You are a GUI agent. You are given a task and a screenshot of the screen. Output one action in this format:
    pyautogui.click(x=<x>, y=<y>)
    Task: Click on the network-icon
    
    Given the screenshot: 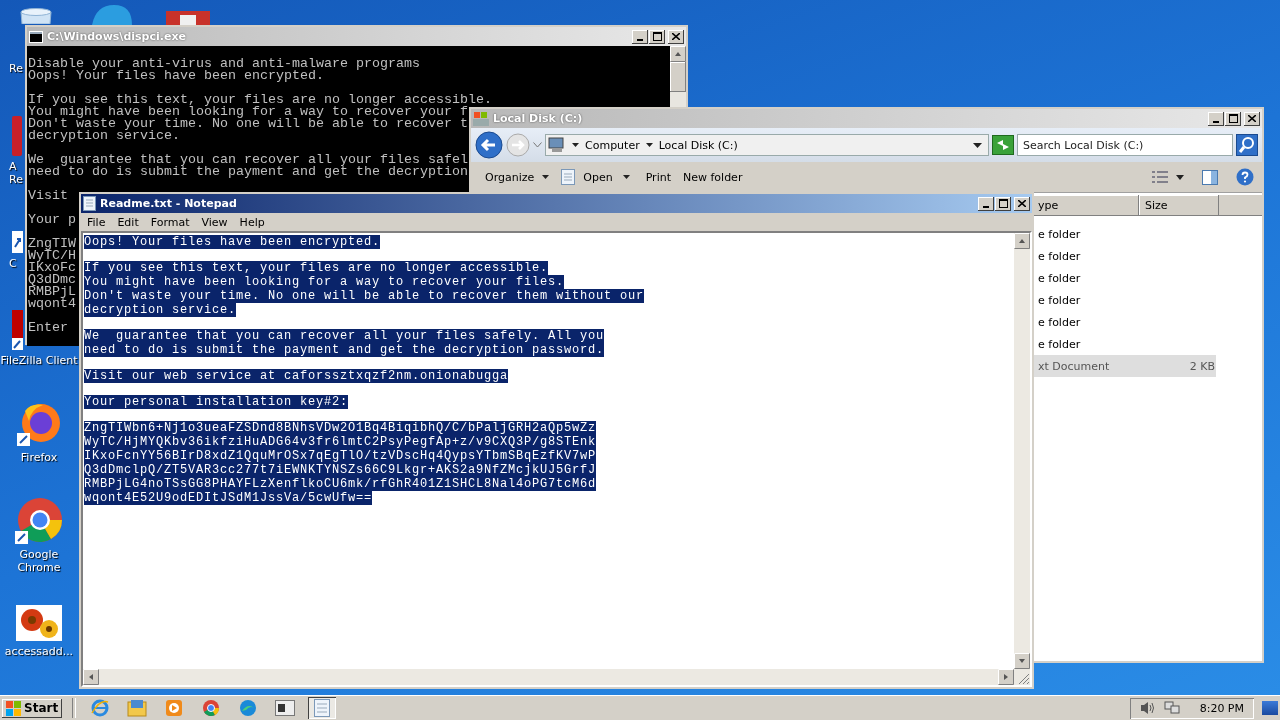 What is the action you would take?
    pyautogui.click(x=1171, y=708)
    